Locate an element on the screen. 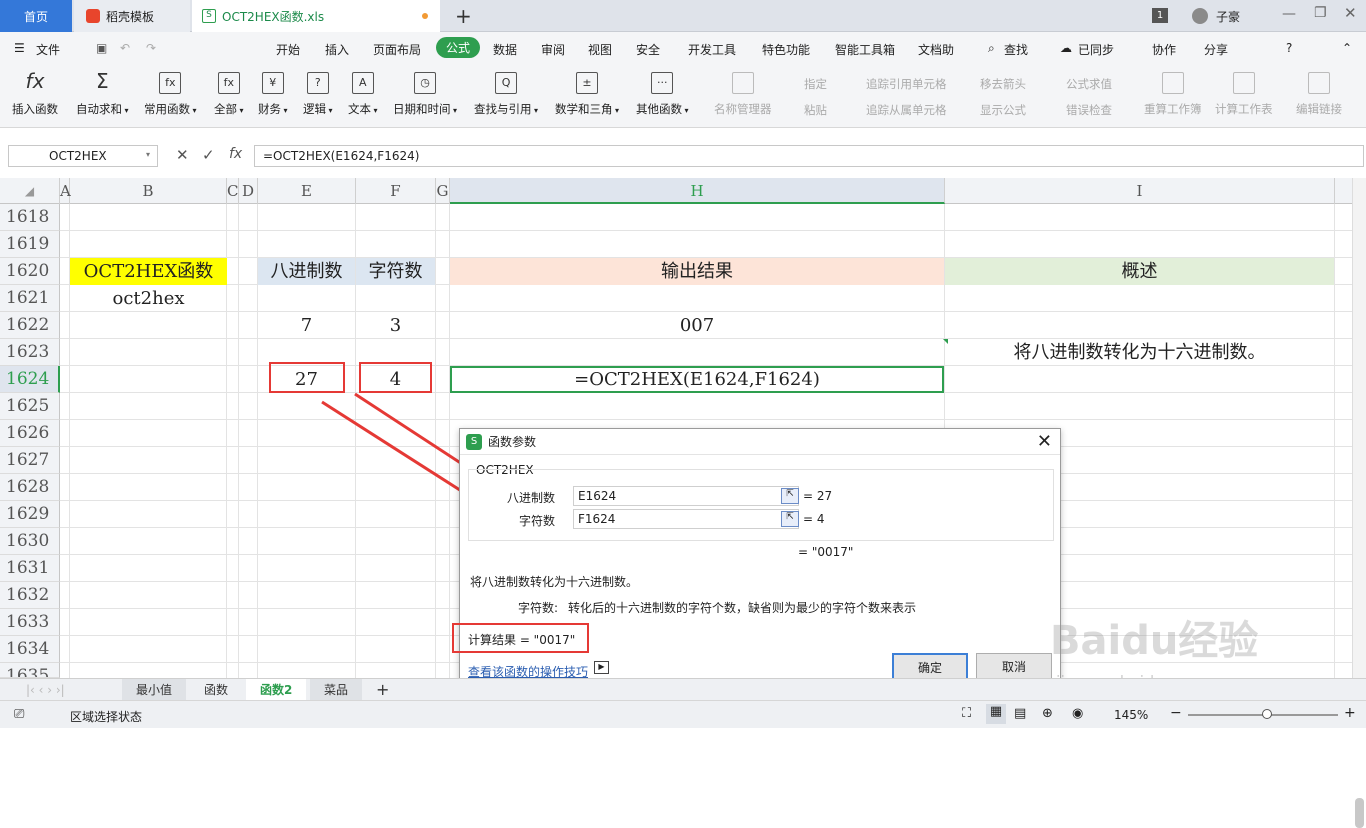  arg2-range-picker-icon: ⇱ is located at coordinates (790, 519).